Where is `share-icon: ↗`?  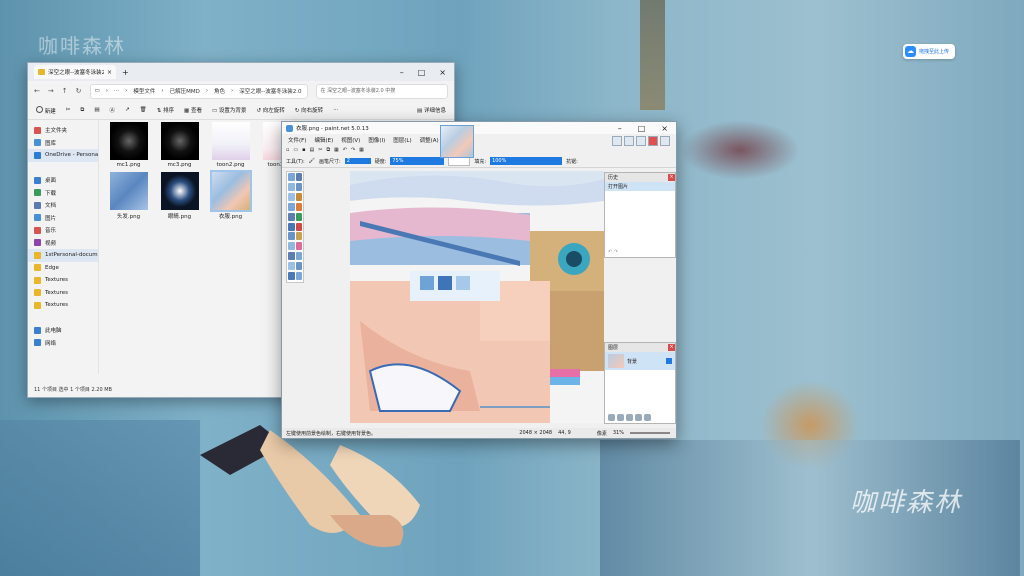 share-icon: ↗ is located at coordinates (127, 110).